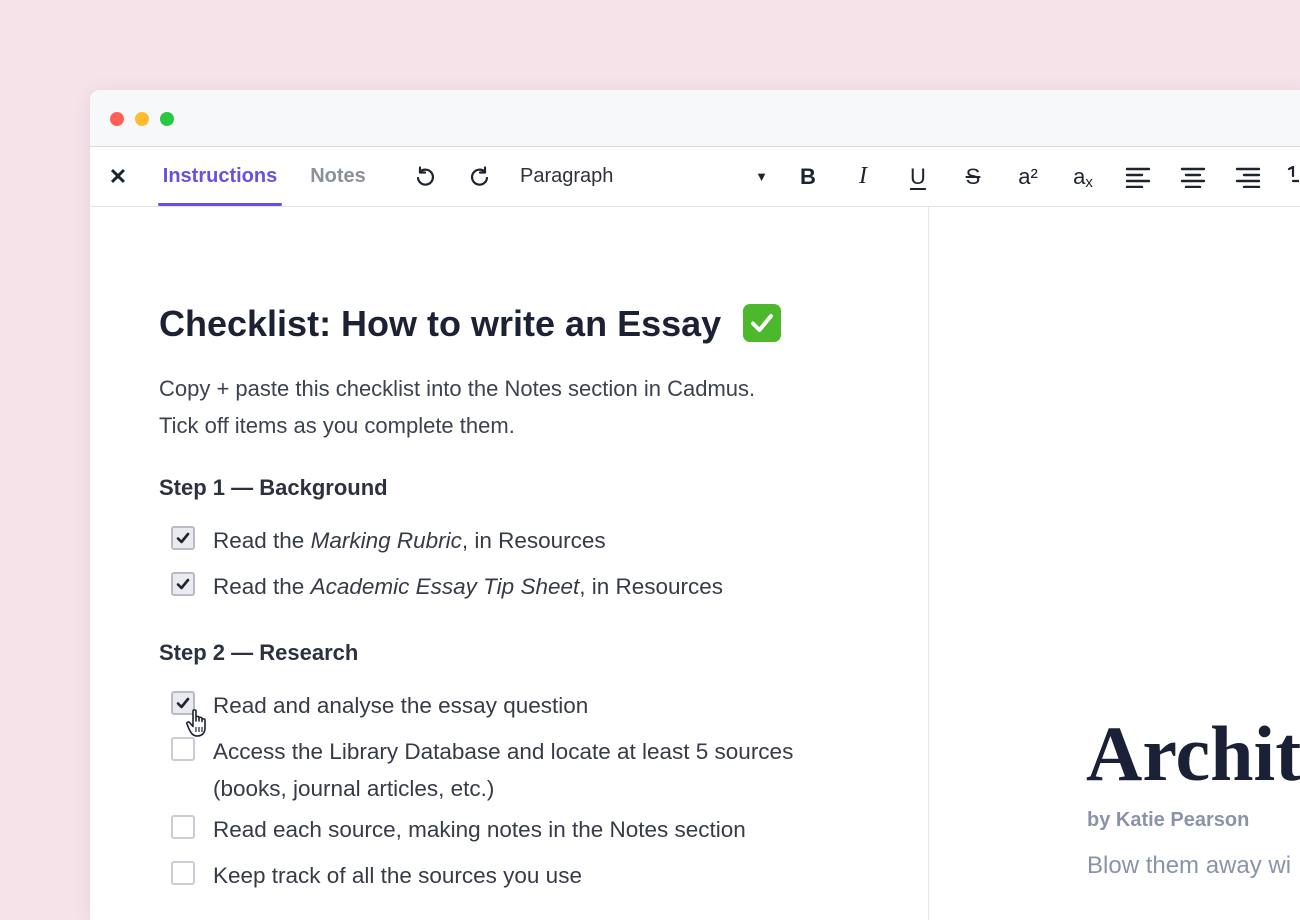 Image resolution: width=1300 pixels, height=920 pixels. Describe the element at coordinates (117, 119) in the screenshot. I see `window-close-dot` at that location.